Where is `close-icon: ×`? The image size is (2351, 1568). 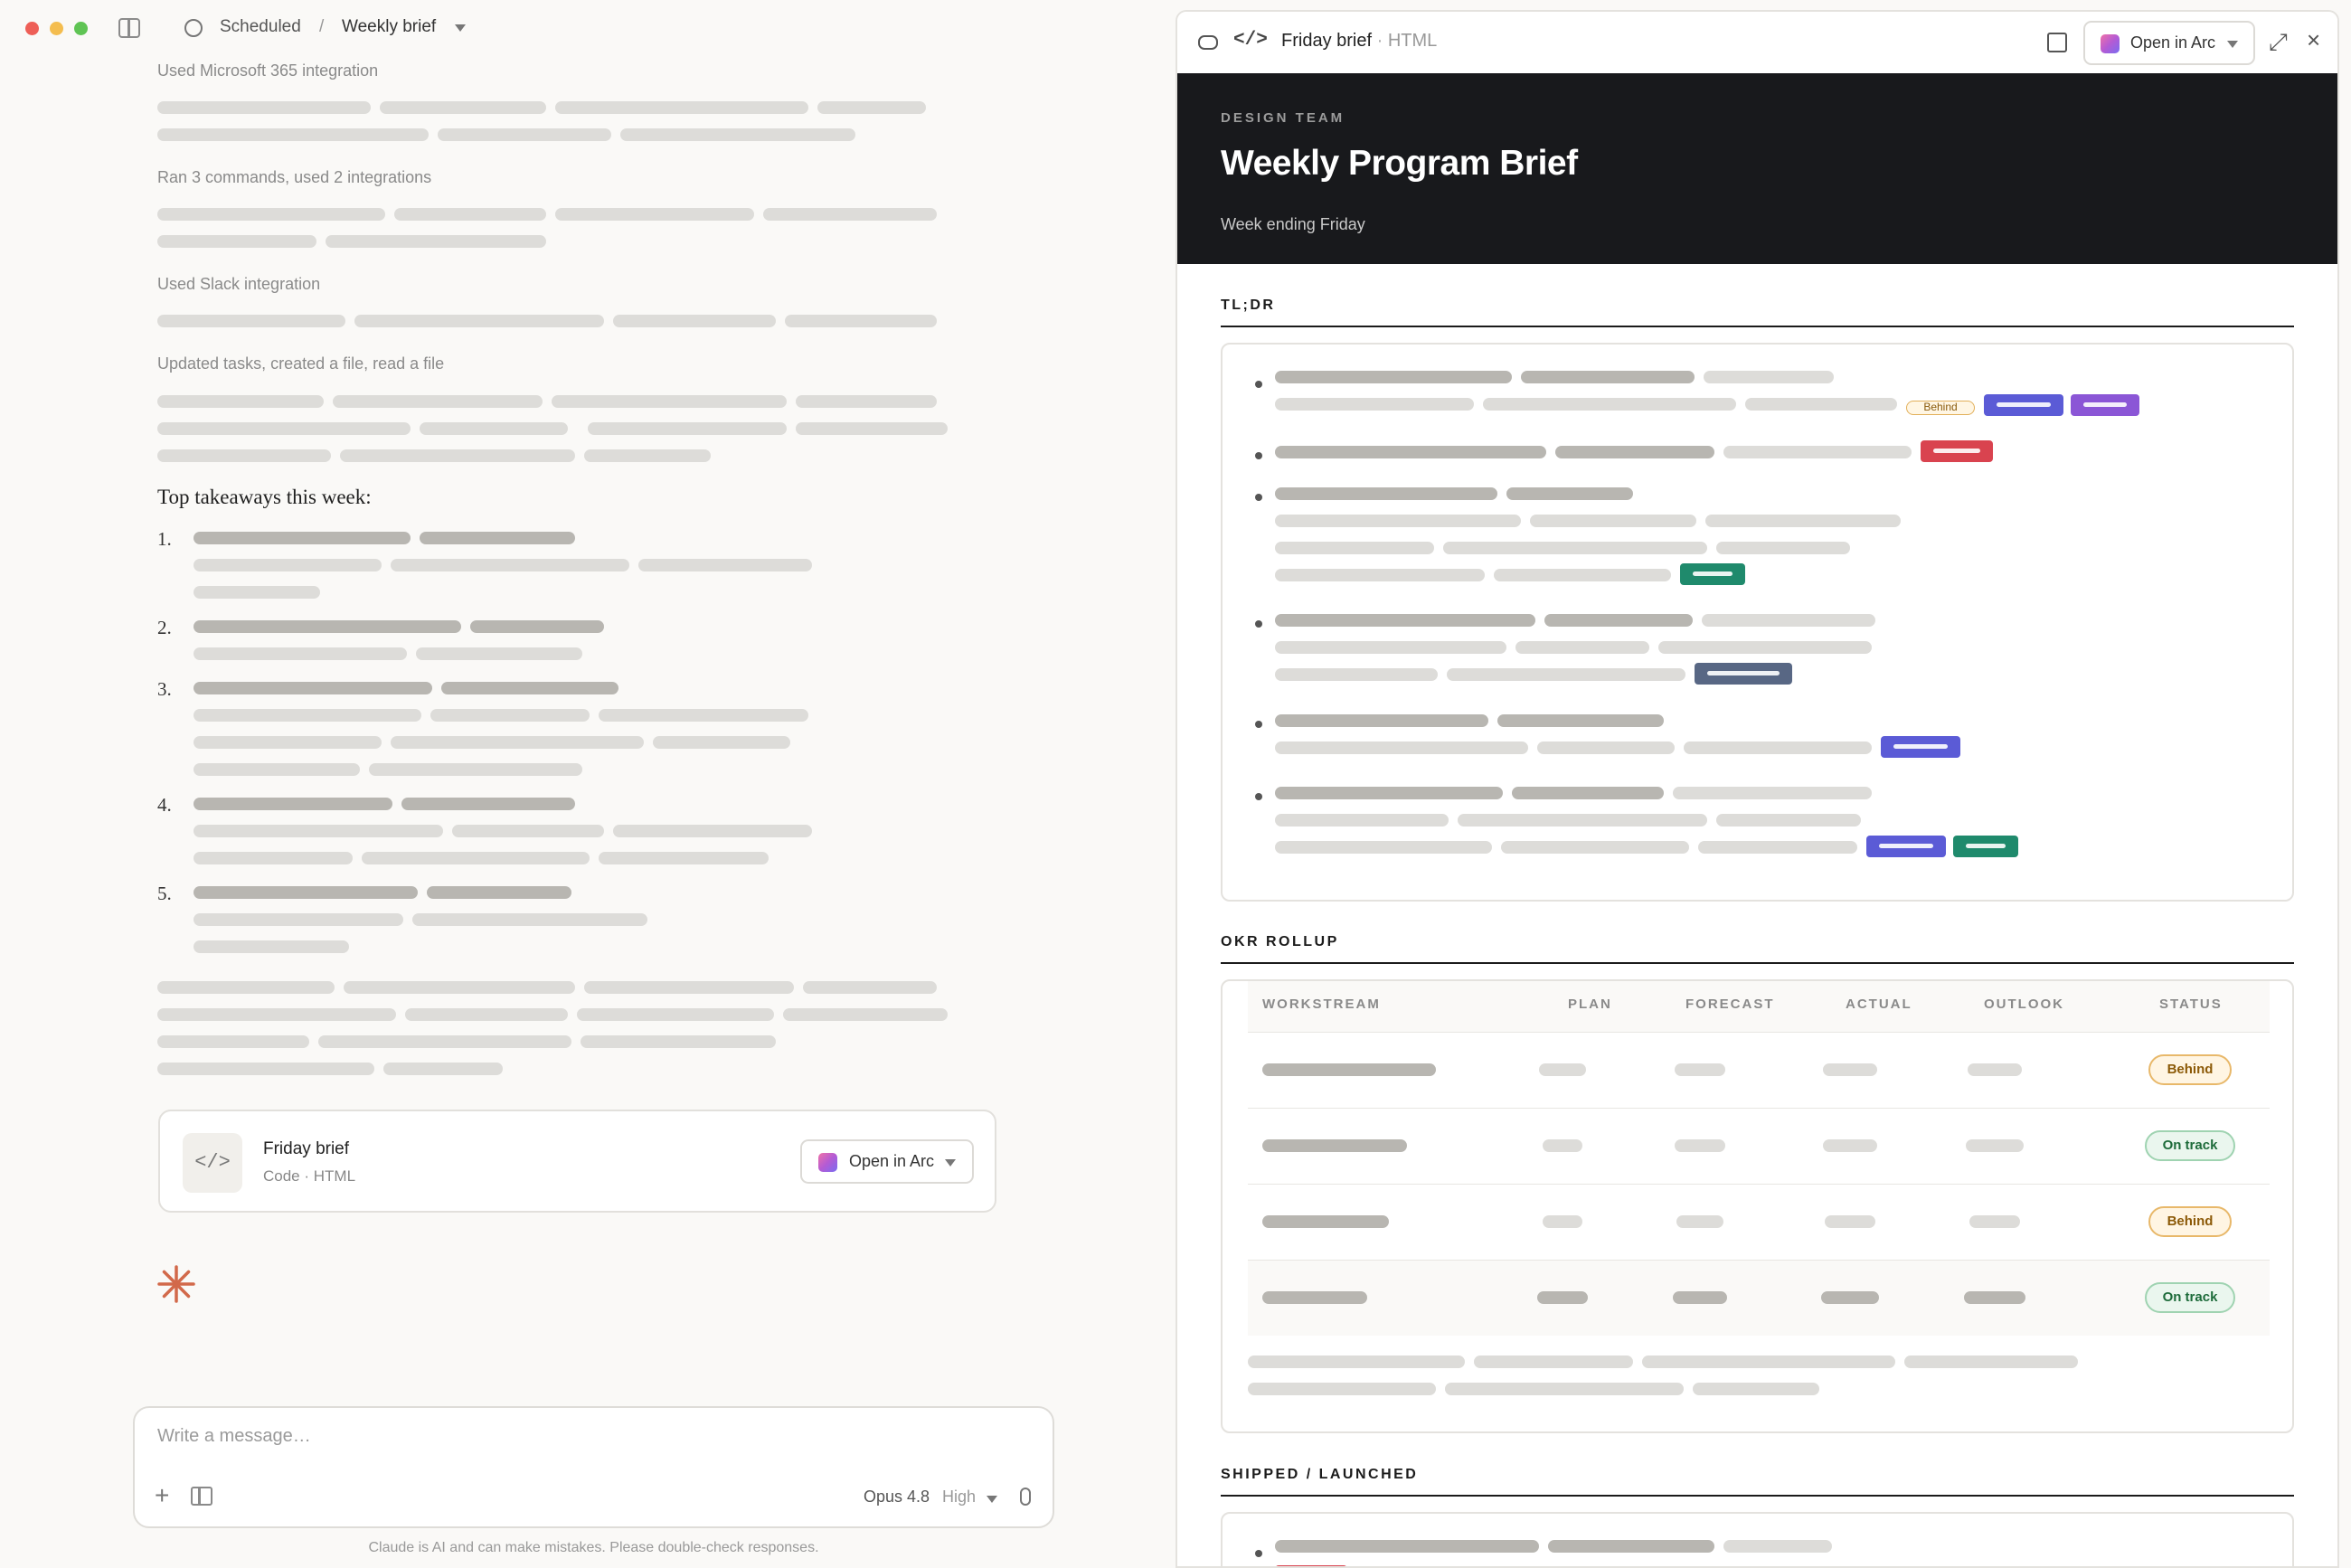 close-icon: × is located at coordinates (2313, 40).